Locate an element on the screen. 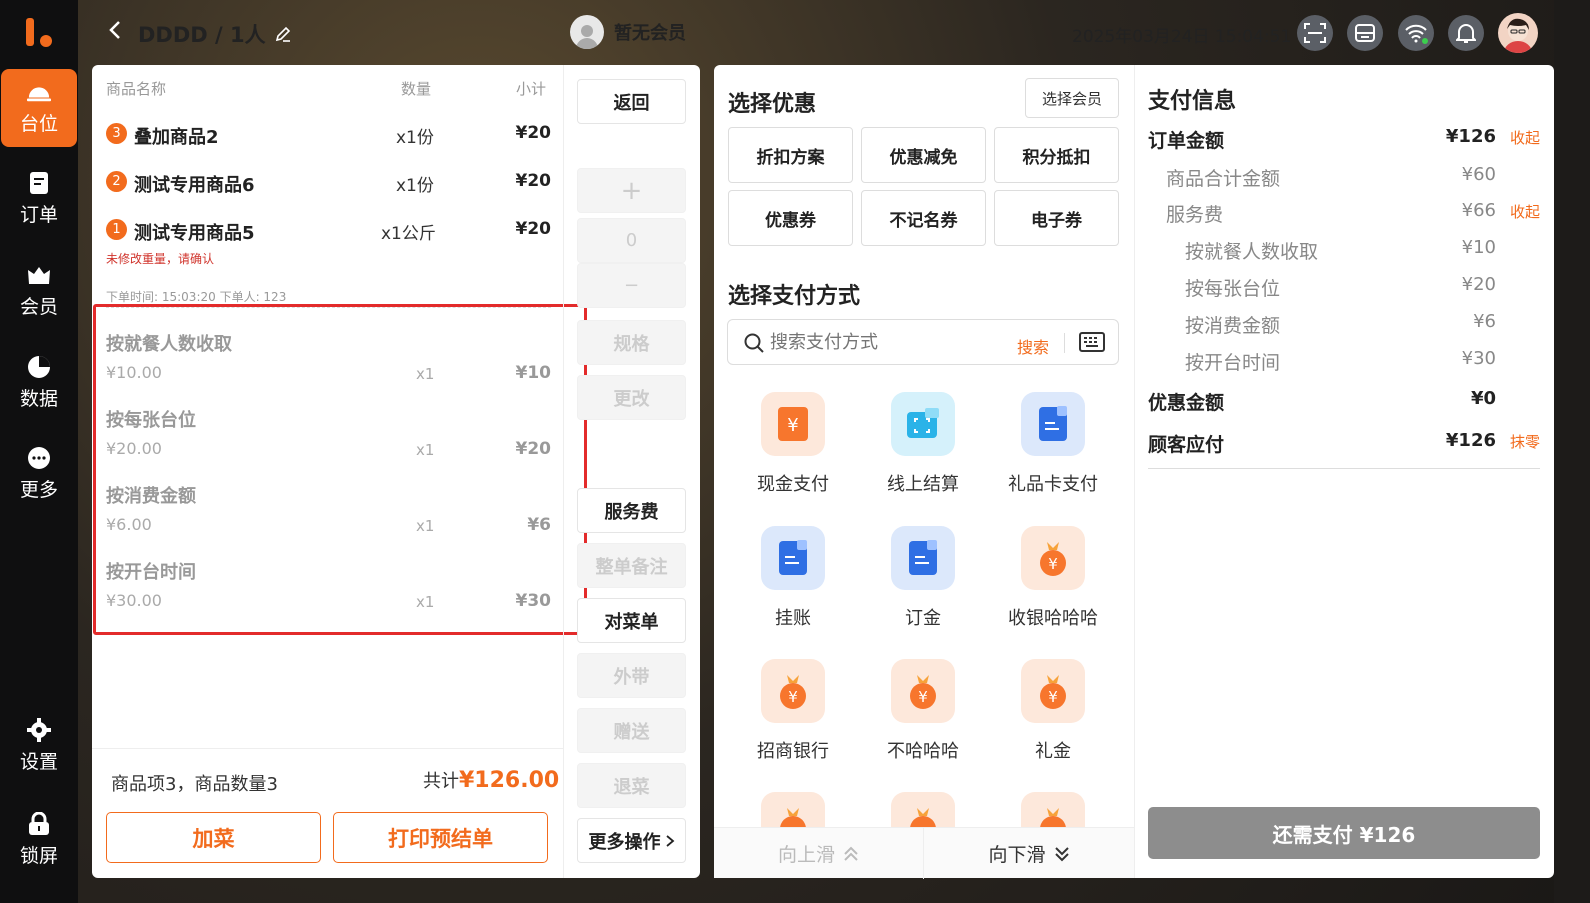 This screenshot has height=903, width=1590. scroll-down-label: 向下滑 is located at coordinates (1017, 855).